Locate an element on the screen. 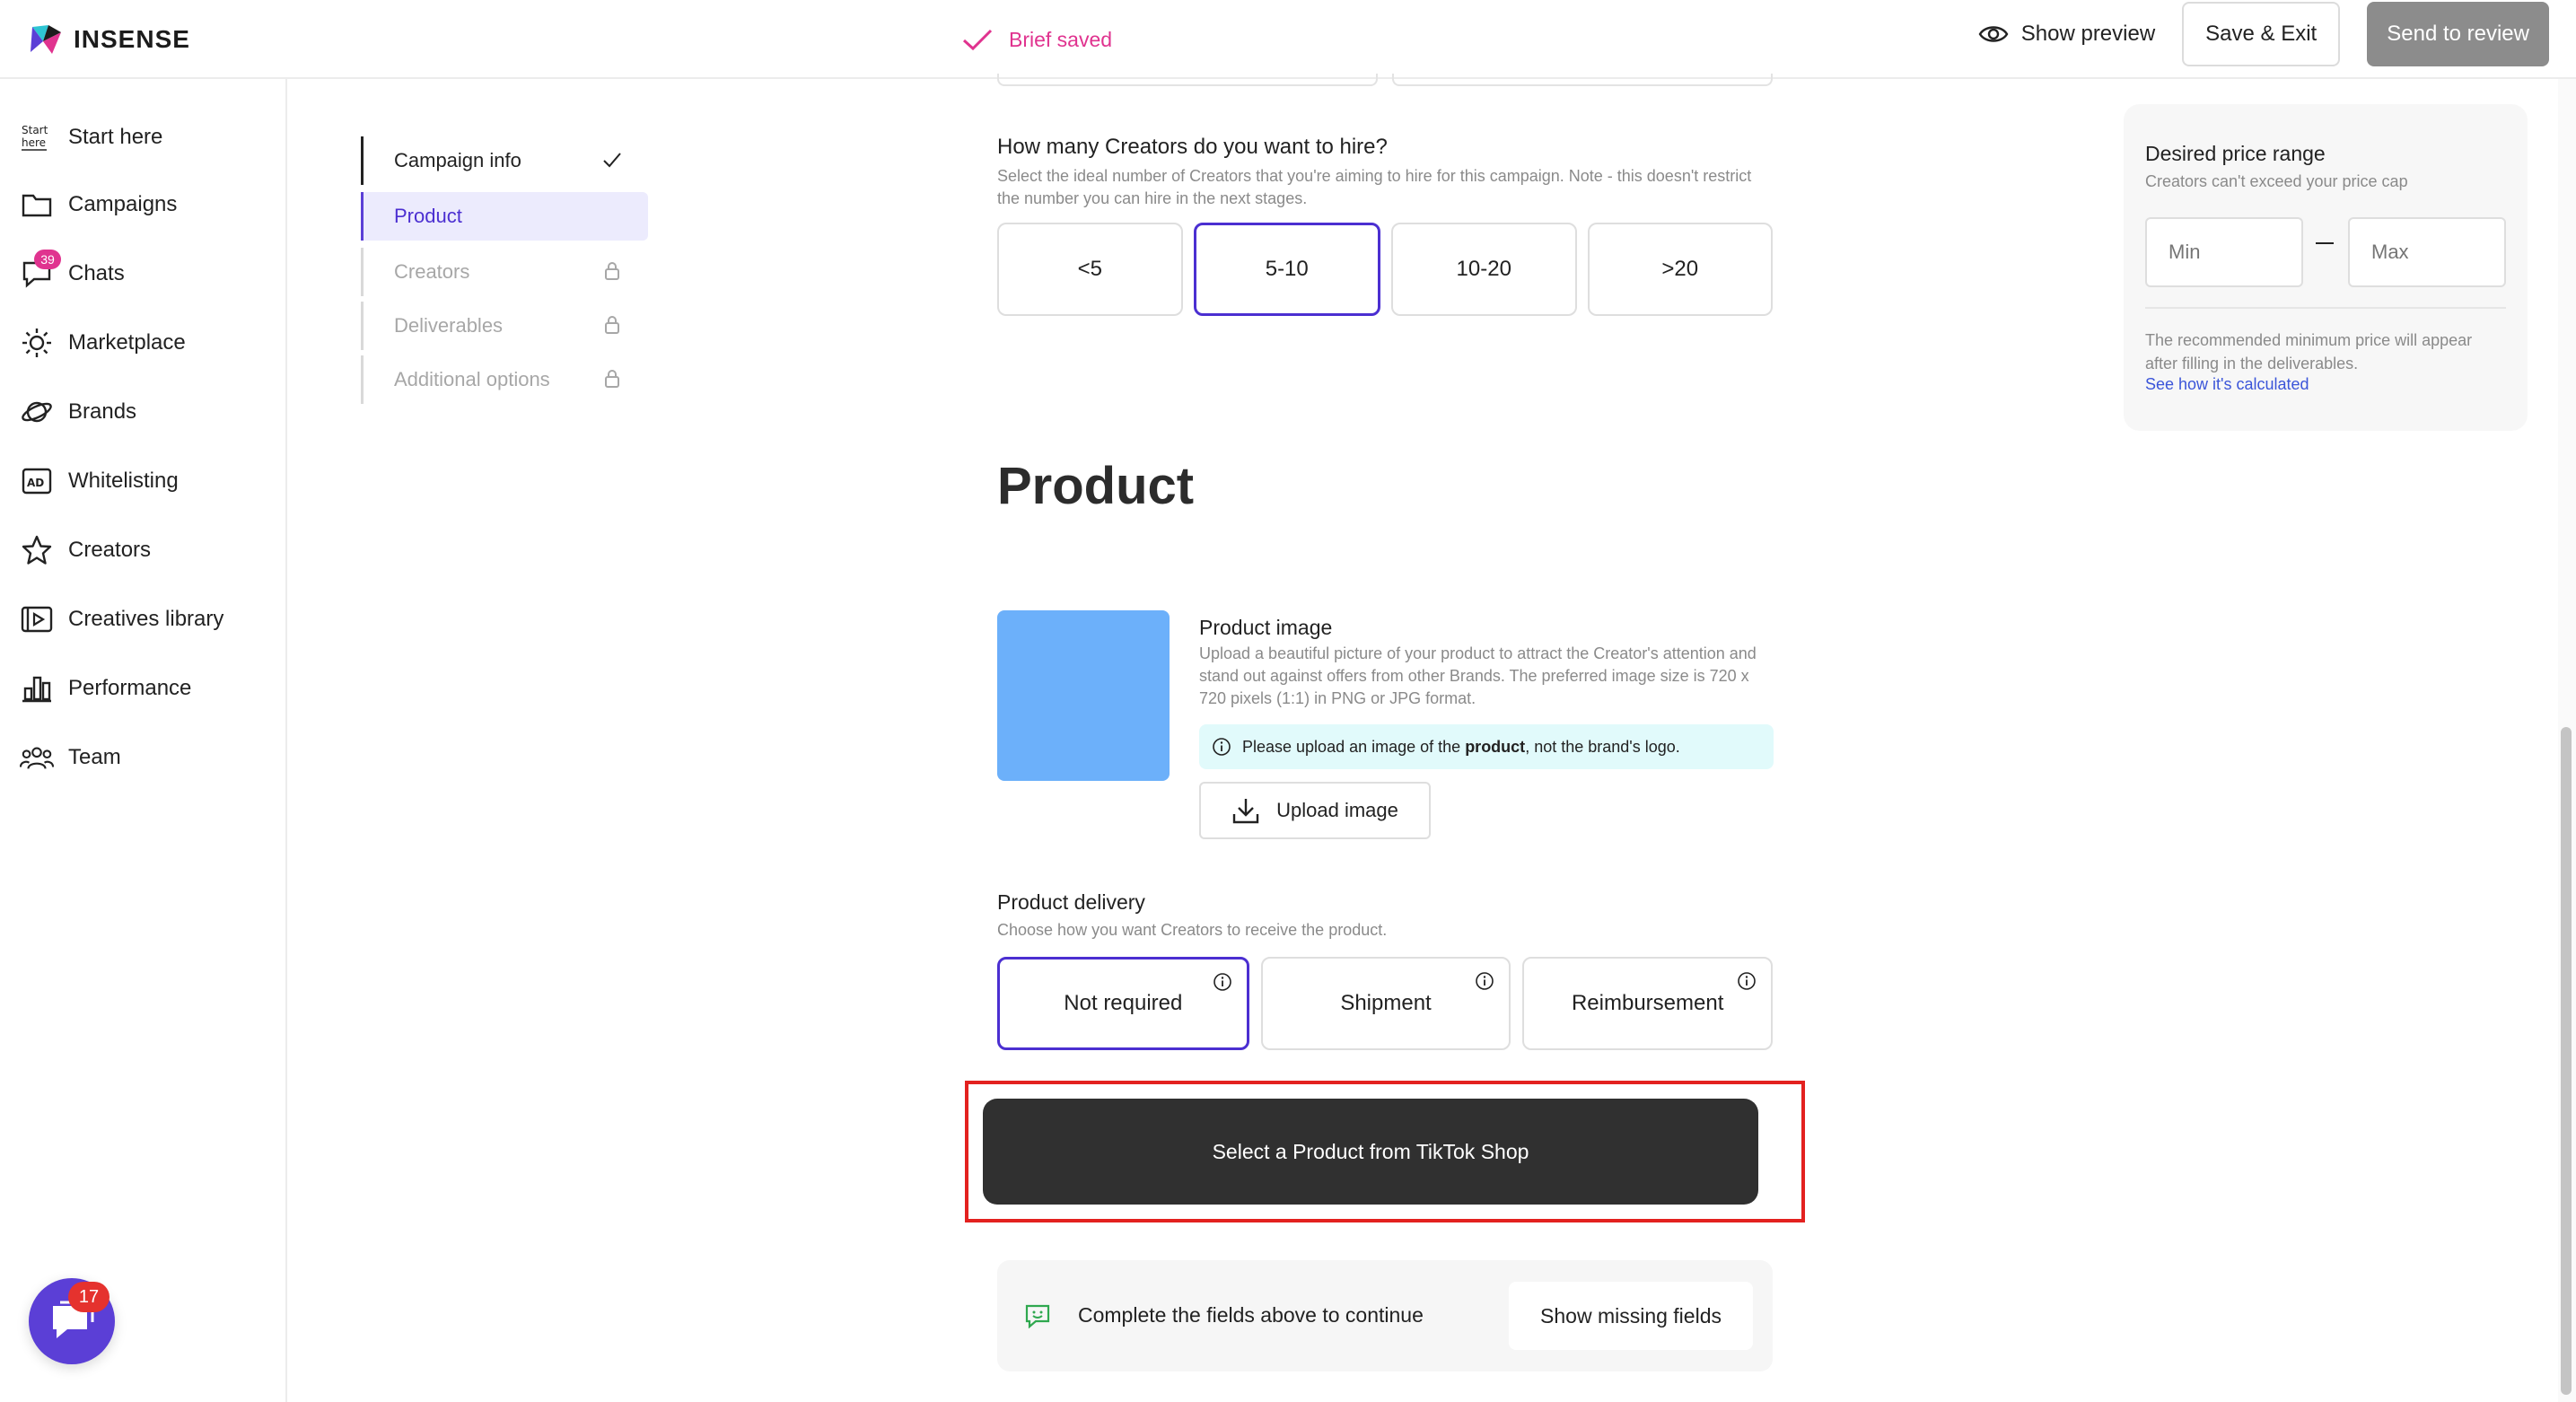 The image size is (2576, 1402). max-price-input is located at coordinates (2427, 252).